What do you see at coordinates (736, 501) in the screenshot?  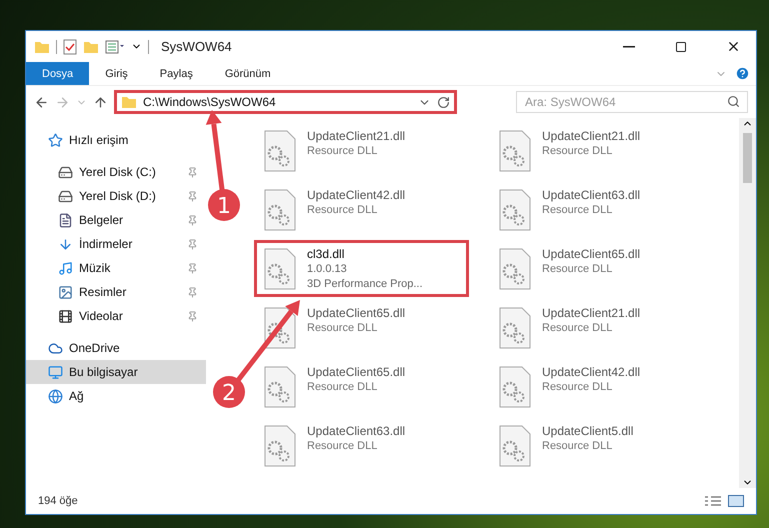 I see `large-icons-view-icon` at bounding box center [736, 501].